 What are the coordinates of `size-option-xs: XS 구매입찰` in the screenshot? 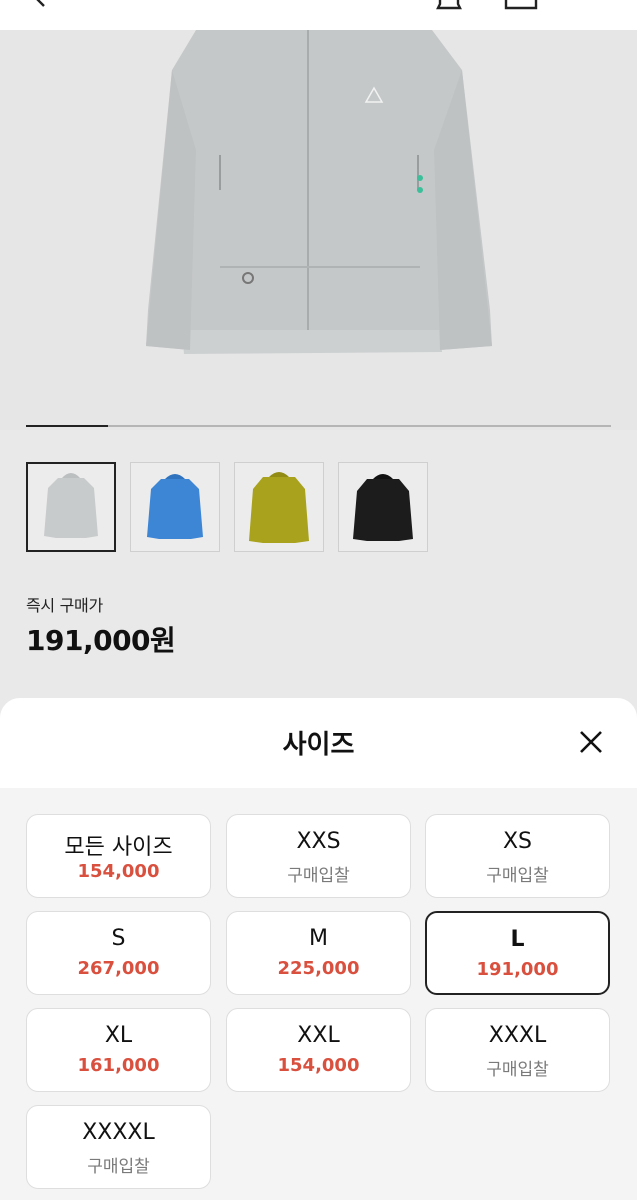 It's located at (517, 856).